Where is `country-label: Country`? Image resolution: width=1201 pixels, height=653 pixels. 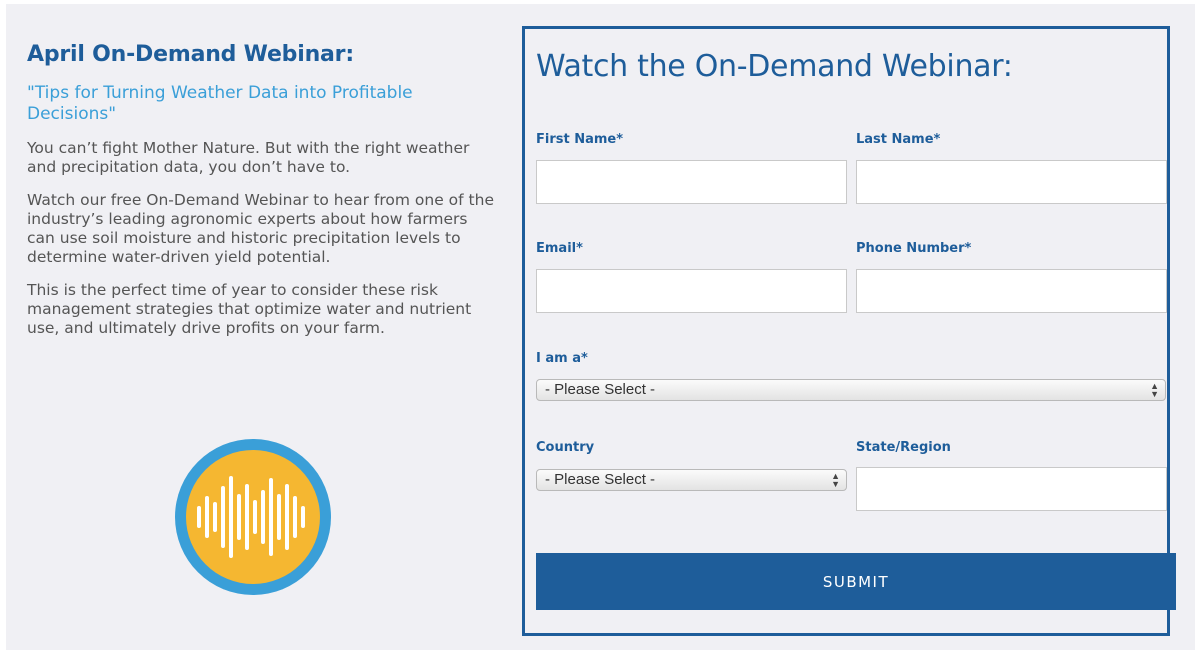 country-label: Country is located at coordinates (565, 447).